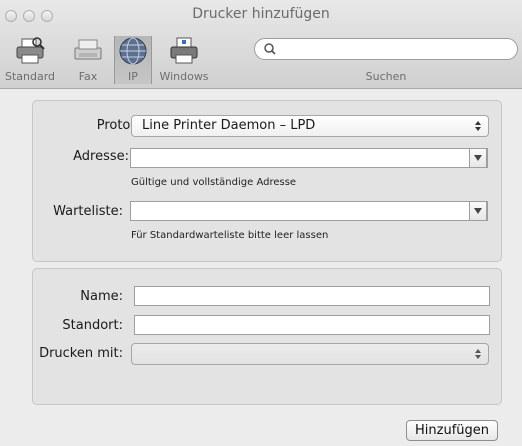  What do you see at coordinates (312, 296) in the screenshot?
I see `name-field` at bounding box center [312, 296].